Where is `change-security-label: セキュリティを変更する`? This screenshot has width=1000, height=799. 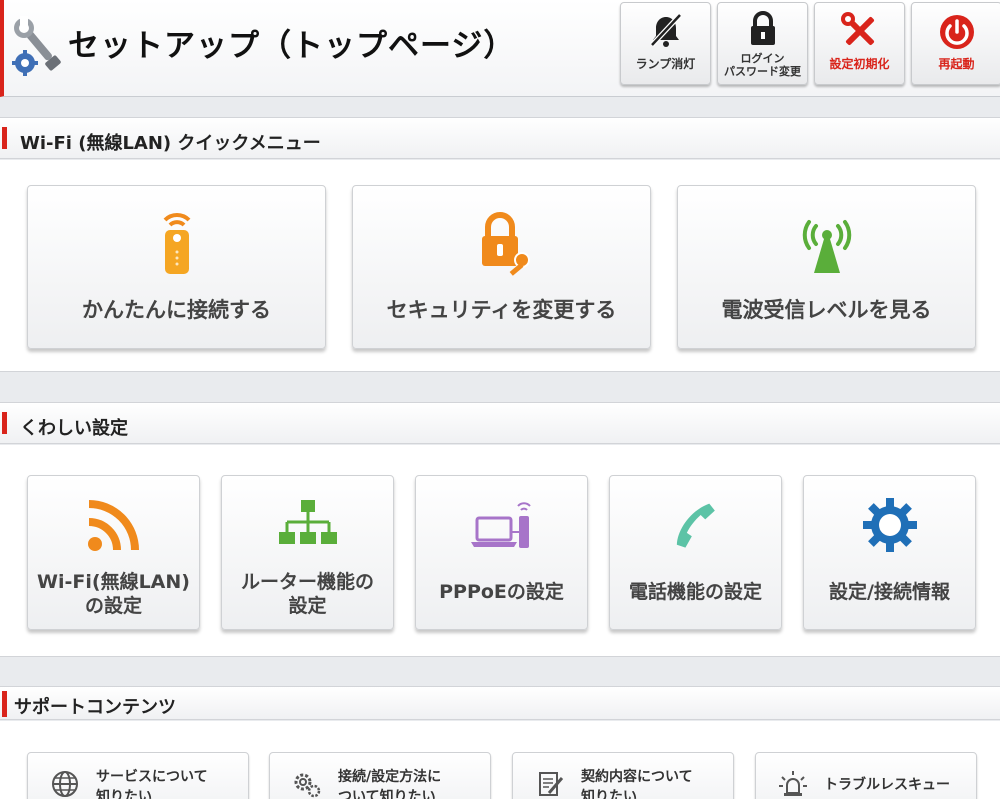
change-security-label: セキュリティを変更する is located at coordinates (501, 310).